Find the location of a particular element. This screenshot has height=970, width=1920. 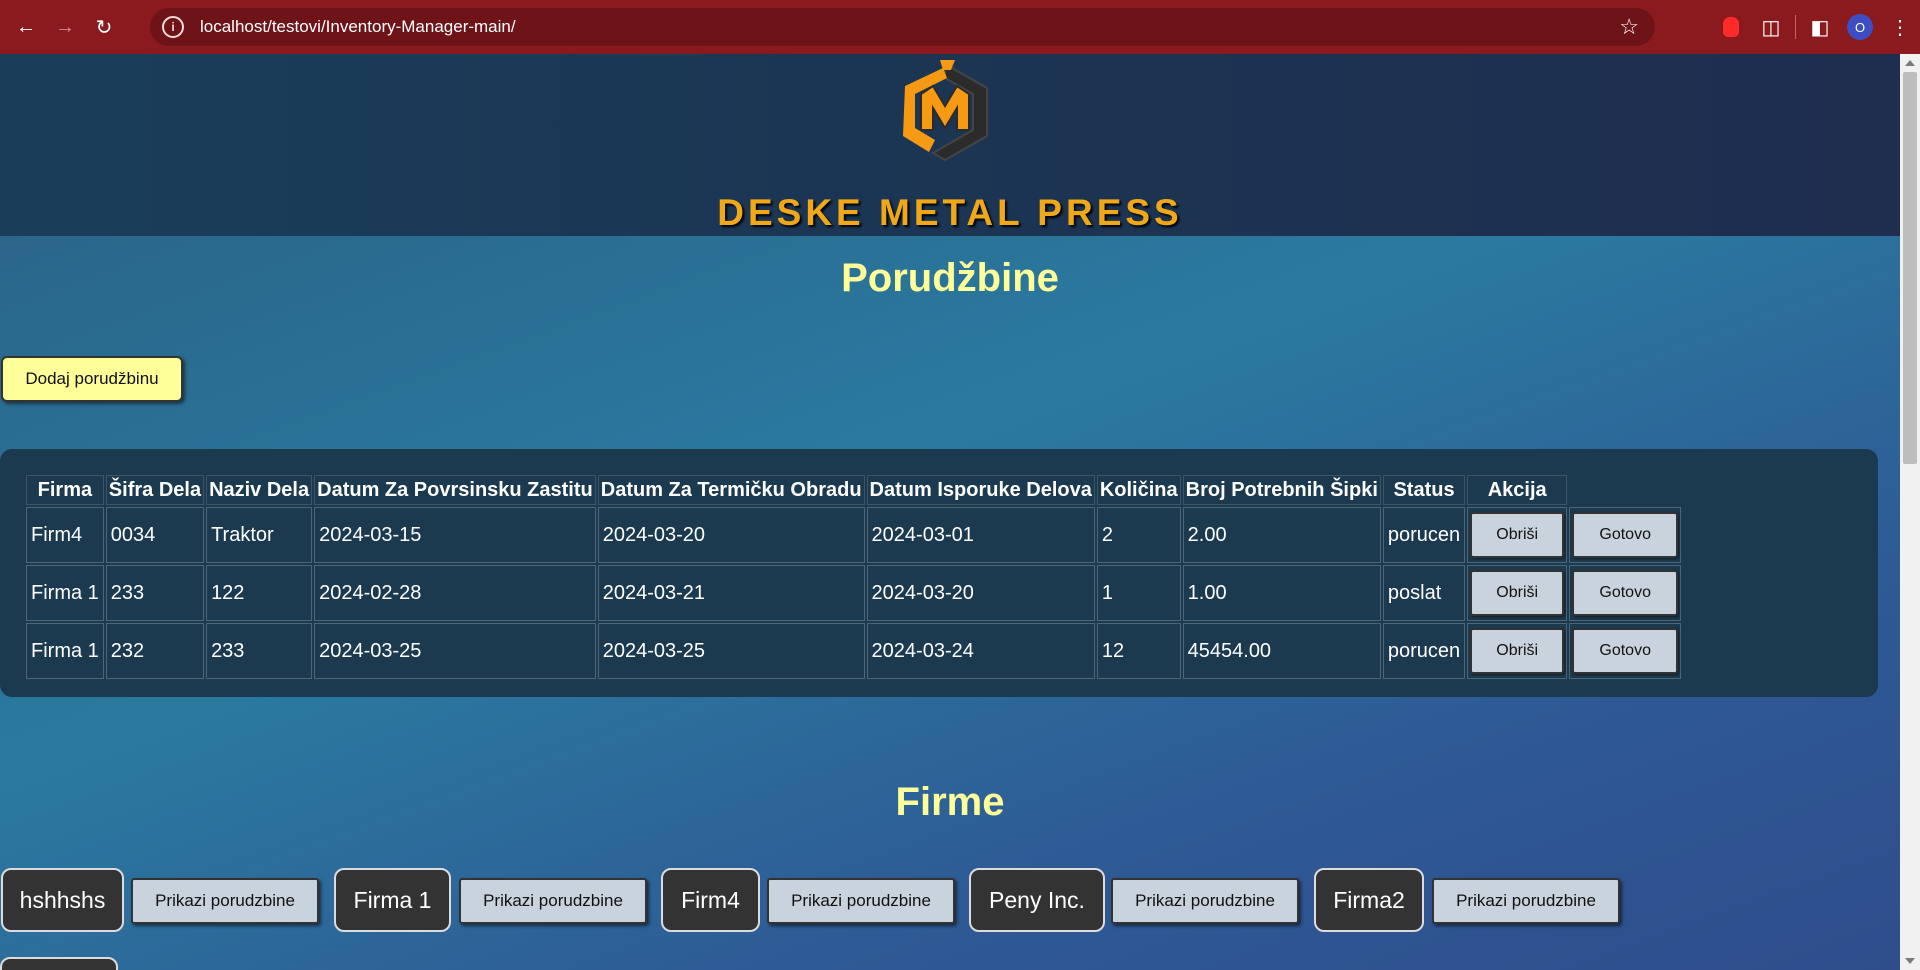

company-card-partial is located at coordinates (59, 963).